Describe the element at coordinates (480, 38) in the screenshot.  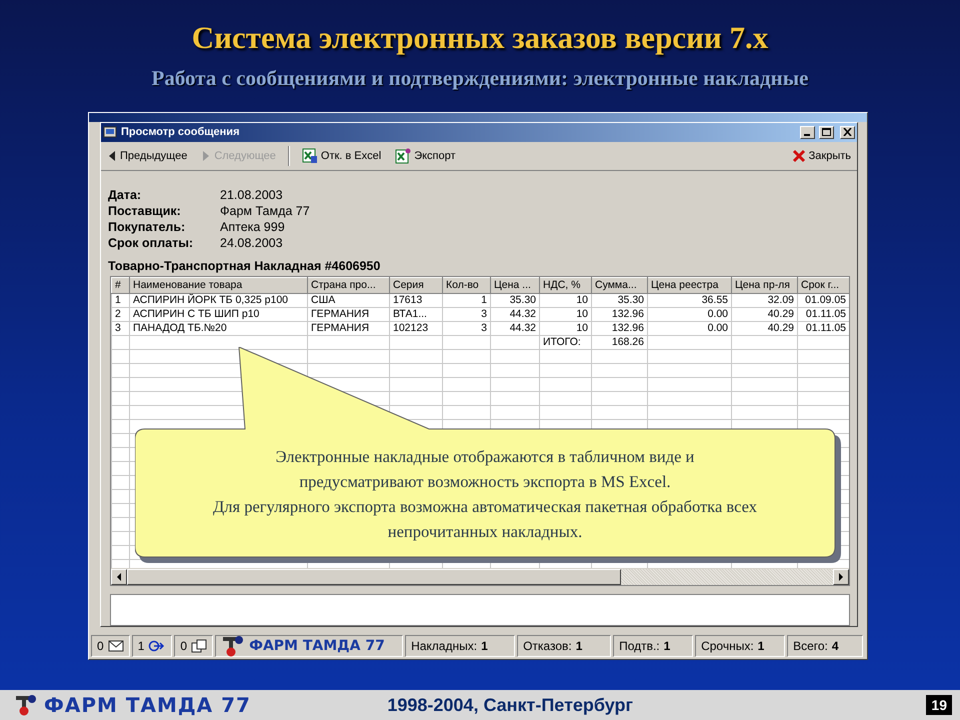
I see `slide-title: Система электронных заказов версии 7.x` at that location.